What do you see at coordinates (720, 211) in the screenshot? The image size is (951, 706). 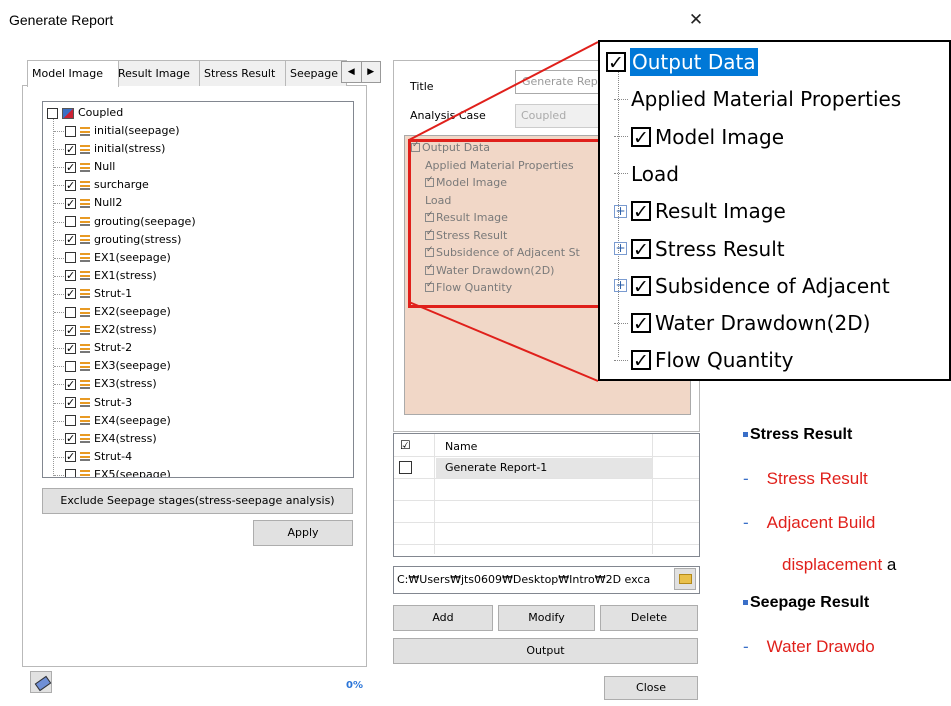 I see `zoom-tree-label: Result Image` at bounding box center [720, 211].